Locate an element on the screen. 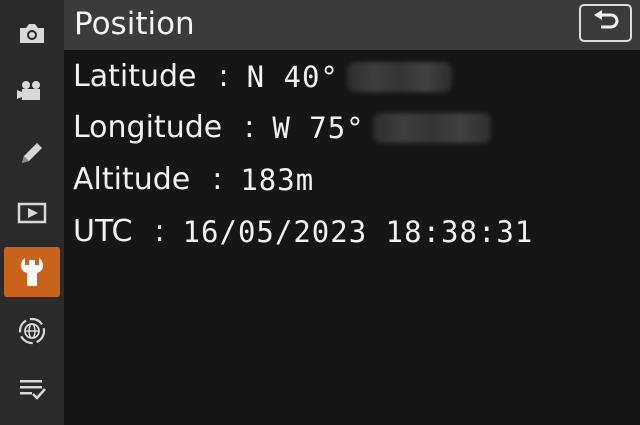  sidebar-item-movie-recording is located at coordinates (32, 91).